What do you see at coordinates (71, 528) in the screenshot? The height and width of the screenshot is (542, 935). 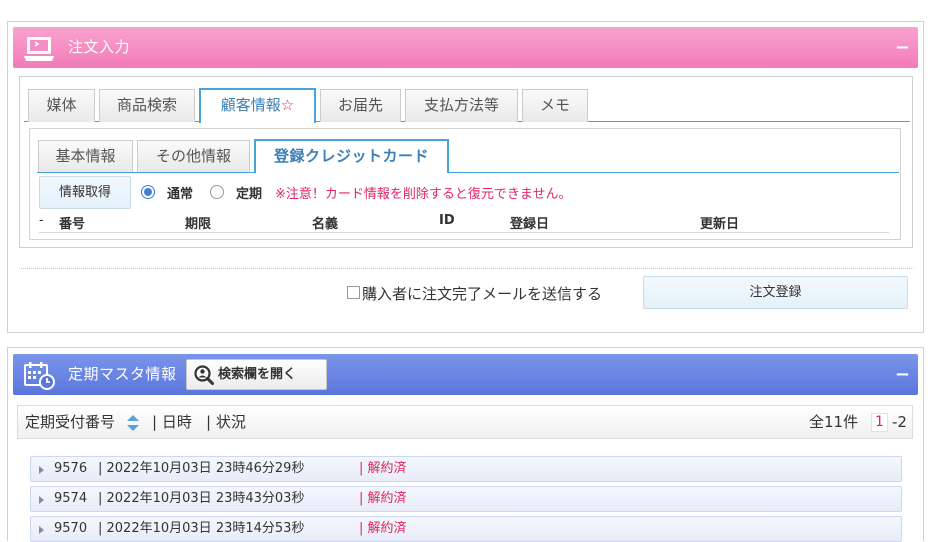 I see `row-number: 9570` at bounding box center [71, 528].